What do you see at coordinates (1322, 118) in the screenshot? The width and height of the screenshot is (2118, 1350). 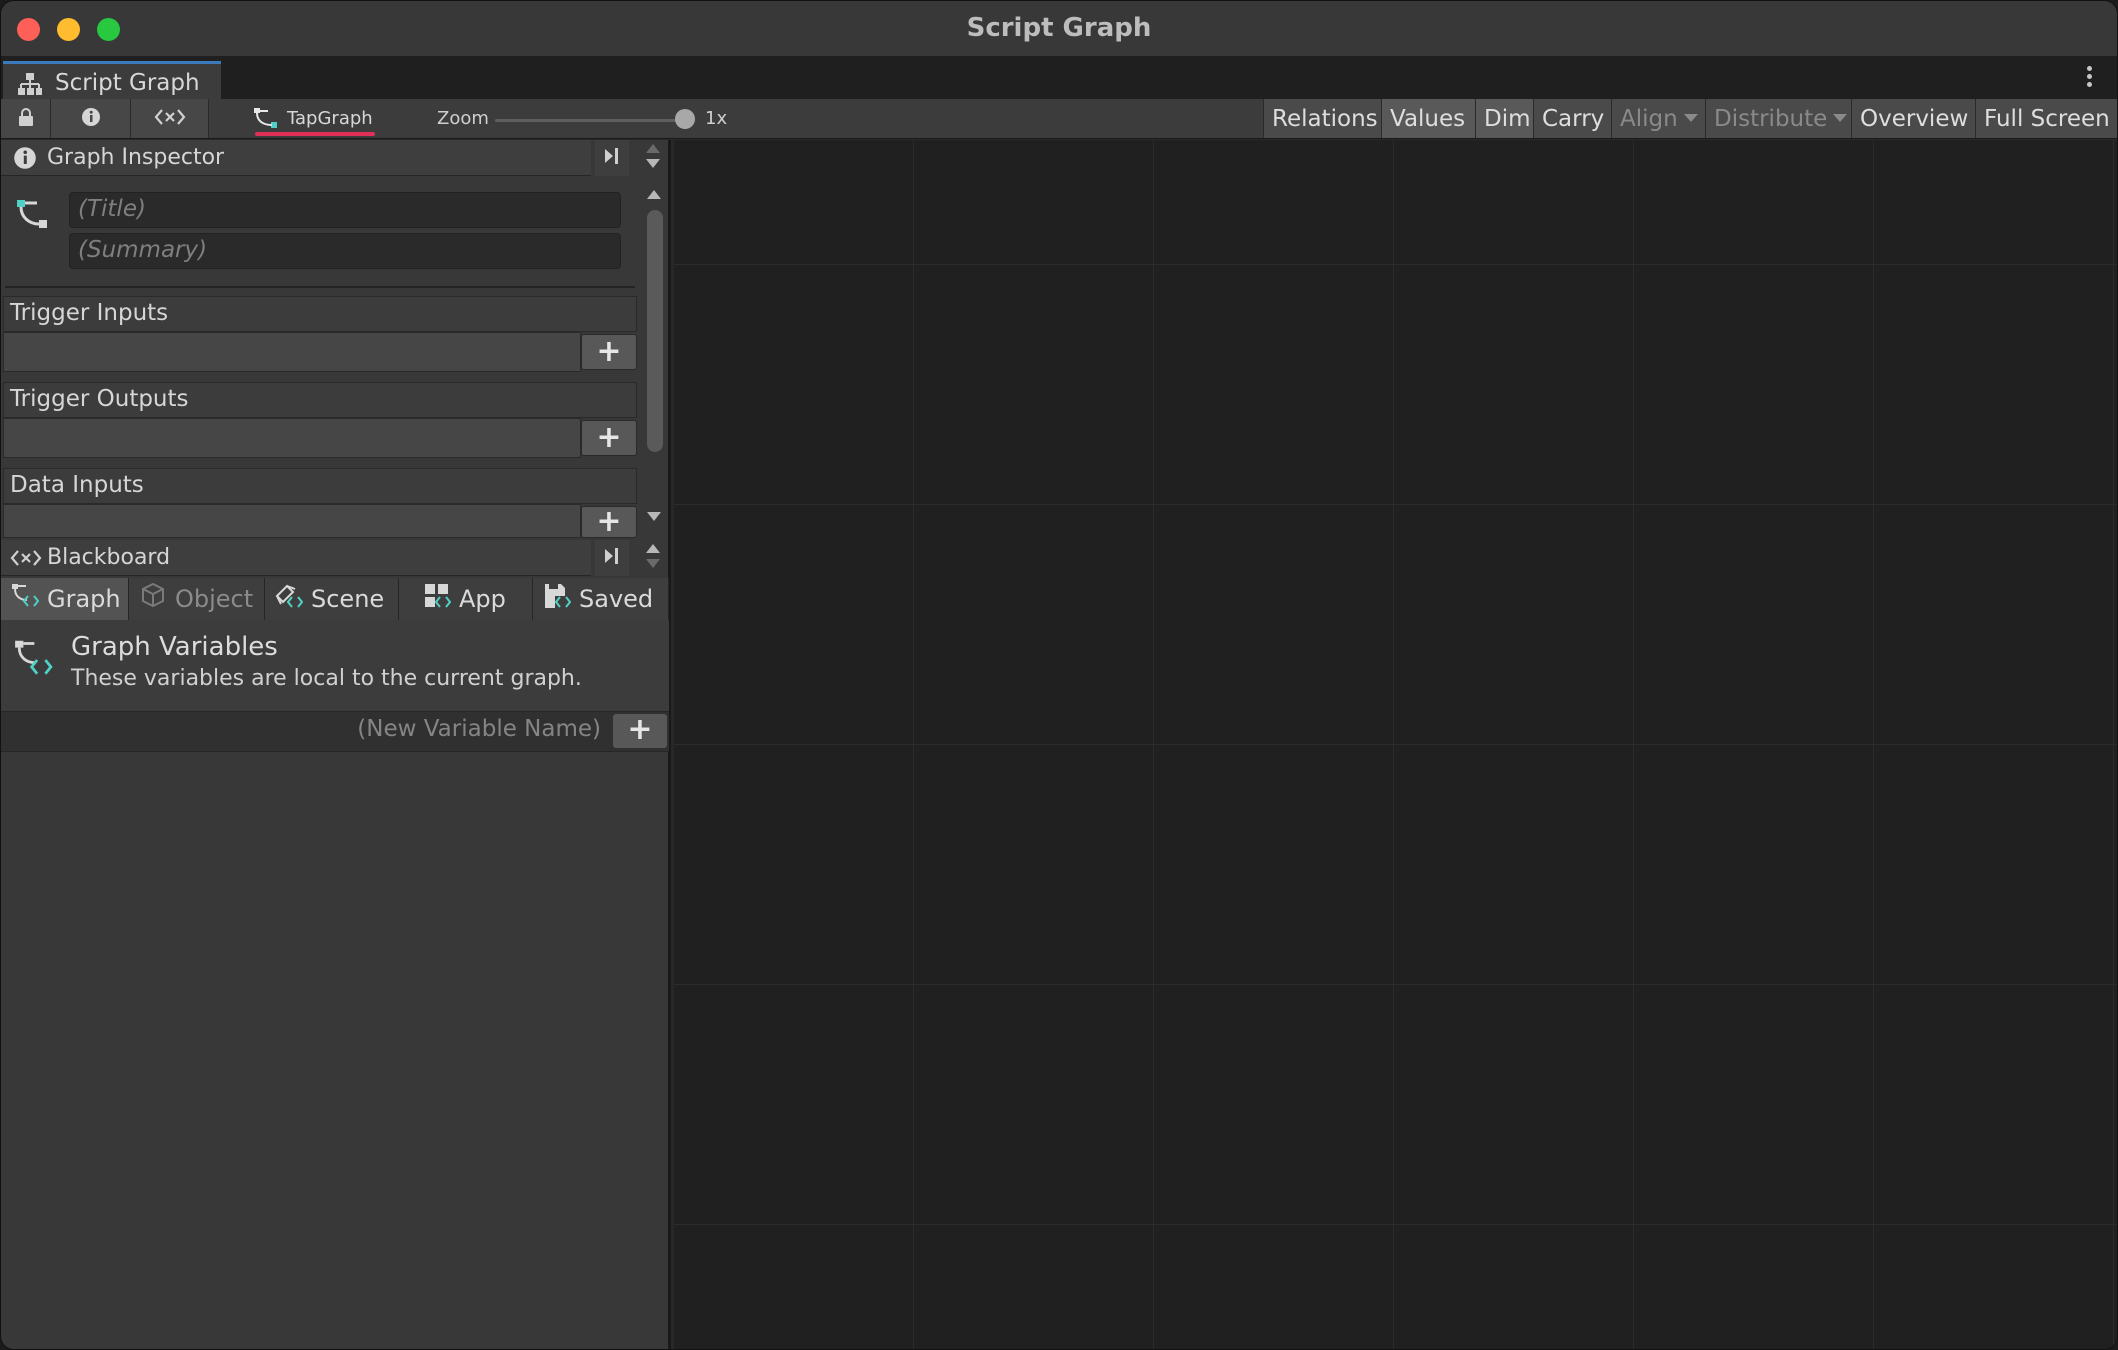 I see `relations-toggle: Relations` at bounding box center [1322, 118].